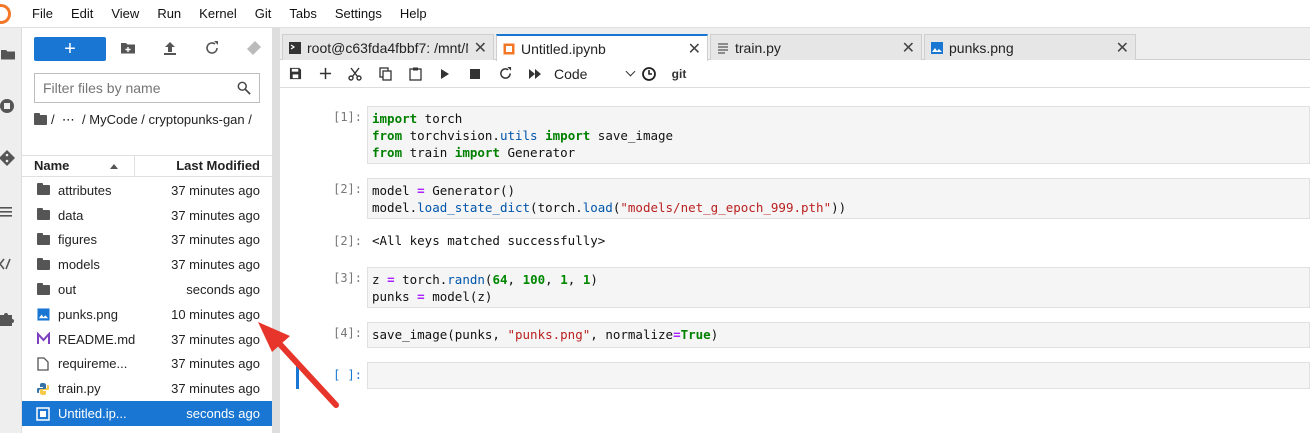 The image size is (1310, 433). Describe the element at coordinates (147, 339) in the screenshot. I see `file-row-readme: README.md 37 minutes ago` at that location.